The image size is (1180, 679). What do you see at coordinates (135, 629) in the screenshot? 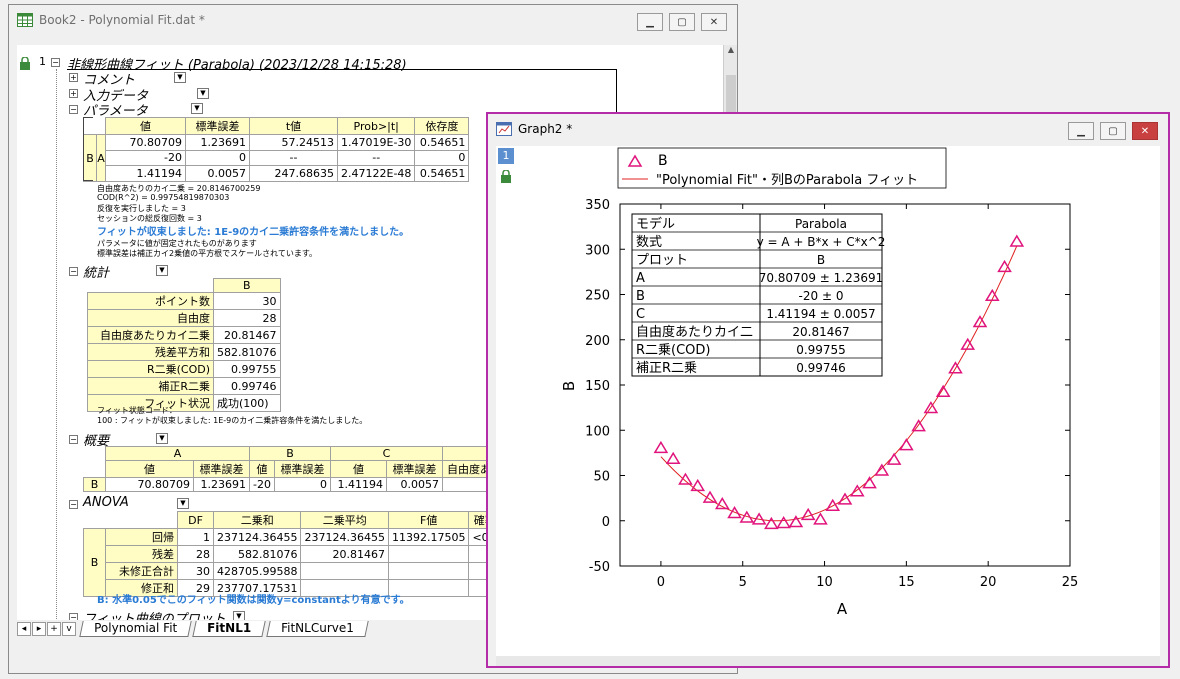
I see `tab-polynomial-fit: Polynomial Fit` at bounding box center [135, 629].